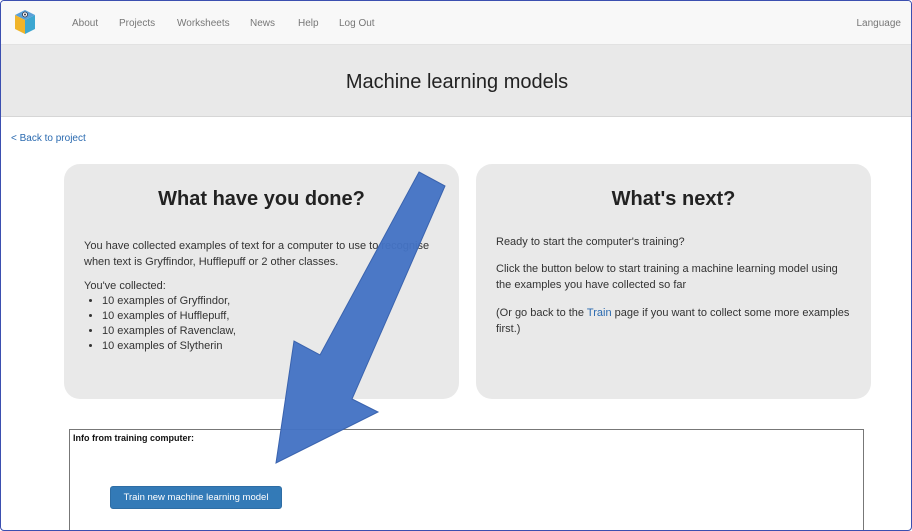 The image size is (912, 531). I want to click on page-title: Machine learning models, so click(457, 82).